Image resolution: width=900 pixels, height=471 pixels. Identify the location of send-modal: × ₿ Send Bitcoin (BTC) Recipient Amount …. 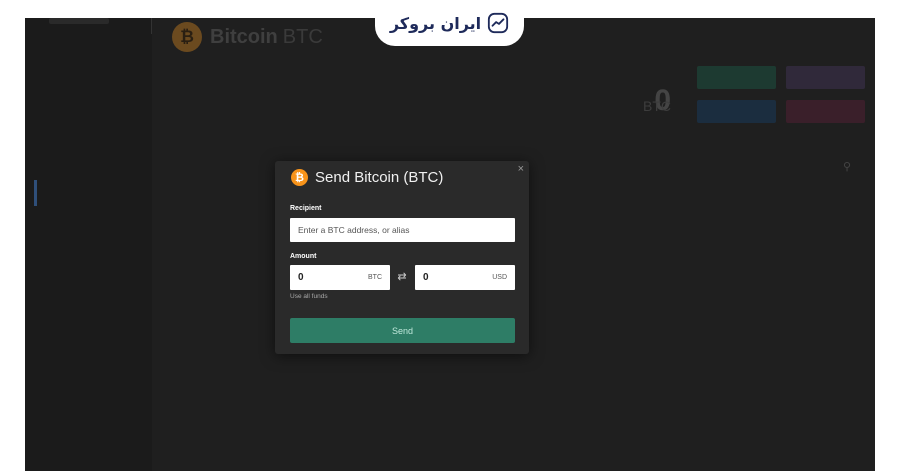
(402, 257).